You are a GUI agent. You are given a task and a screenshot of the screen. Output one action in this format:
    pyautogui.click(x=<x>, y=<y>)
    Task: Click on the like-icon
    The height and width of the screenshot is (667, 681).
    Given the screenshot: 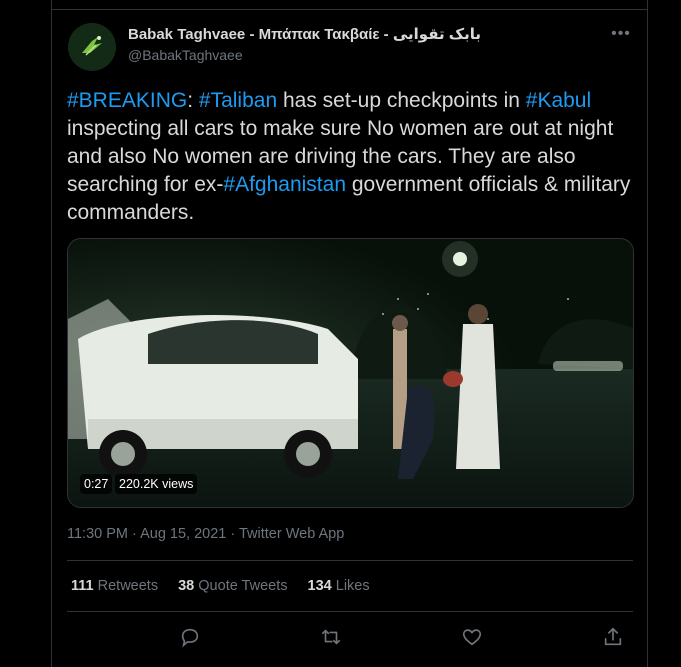 What is the action you would take?
    pyautogui.click(x=472, y=637)
    